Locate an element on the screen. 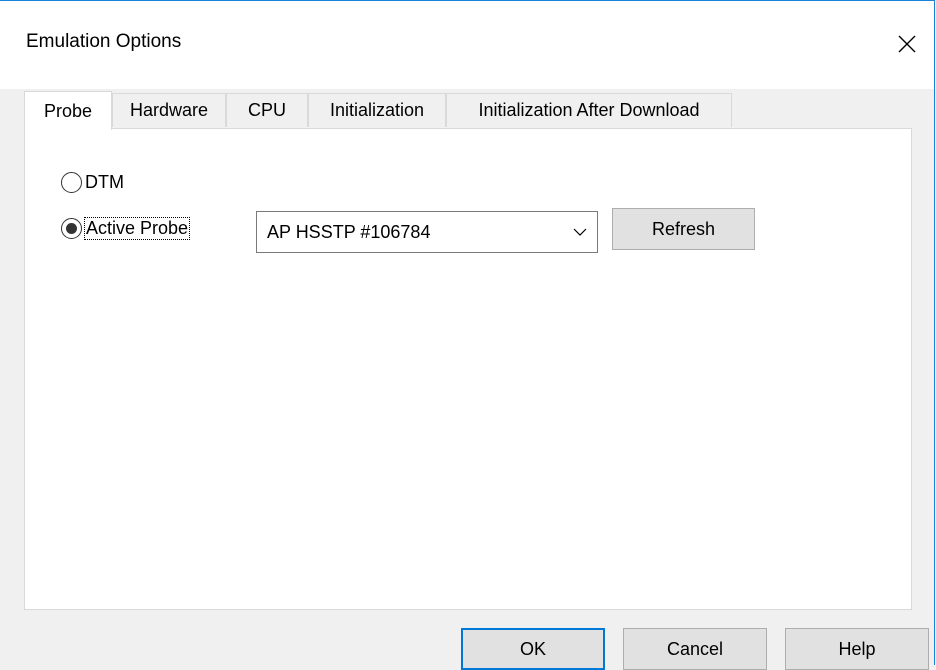  cancel-button: Cancel is located at coordinates (695, 649).